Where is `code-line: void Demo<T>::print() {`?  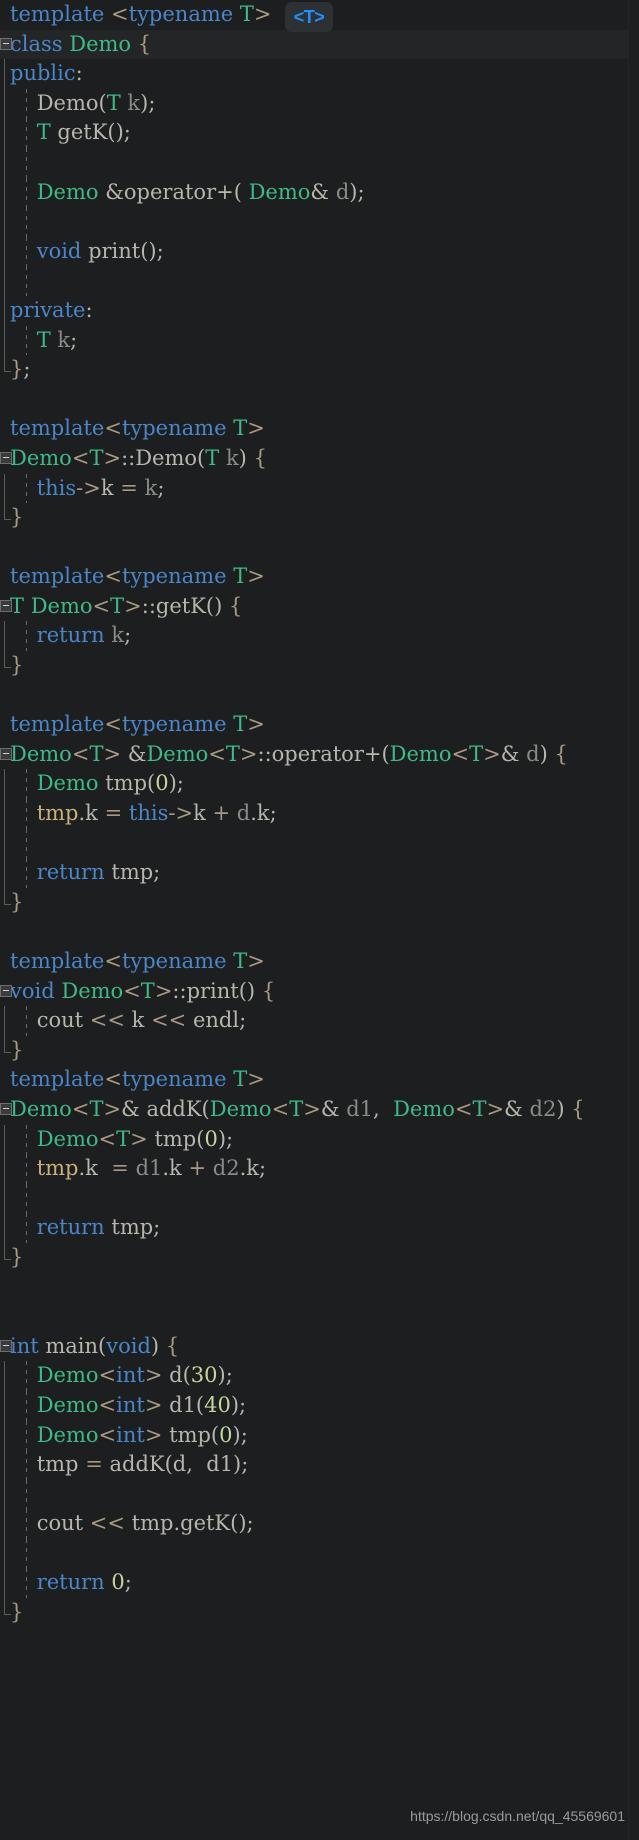
code-line: void Demo<T>::print() { is located at coordinates (319, 992).